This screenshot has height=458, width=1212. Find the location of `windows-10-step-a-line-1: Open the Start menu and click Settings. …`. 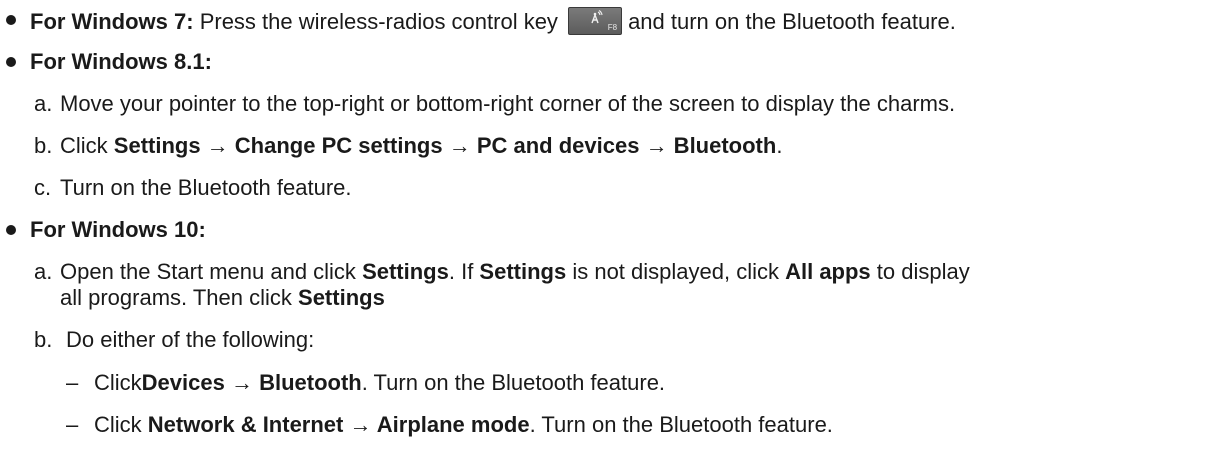

windows-10-step-a-line-1: Open the Start menu and click Settings. … is located at coordinates (515, 272).